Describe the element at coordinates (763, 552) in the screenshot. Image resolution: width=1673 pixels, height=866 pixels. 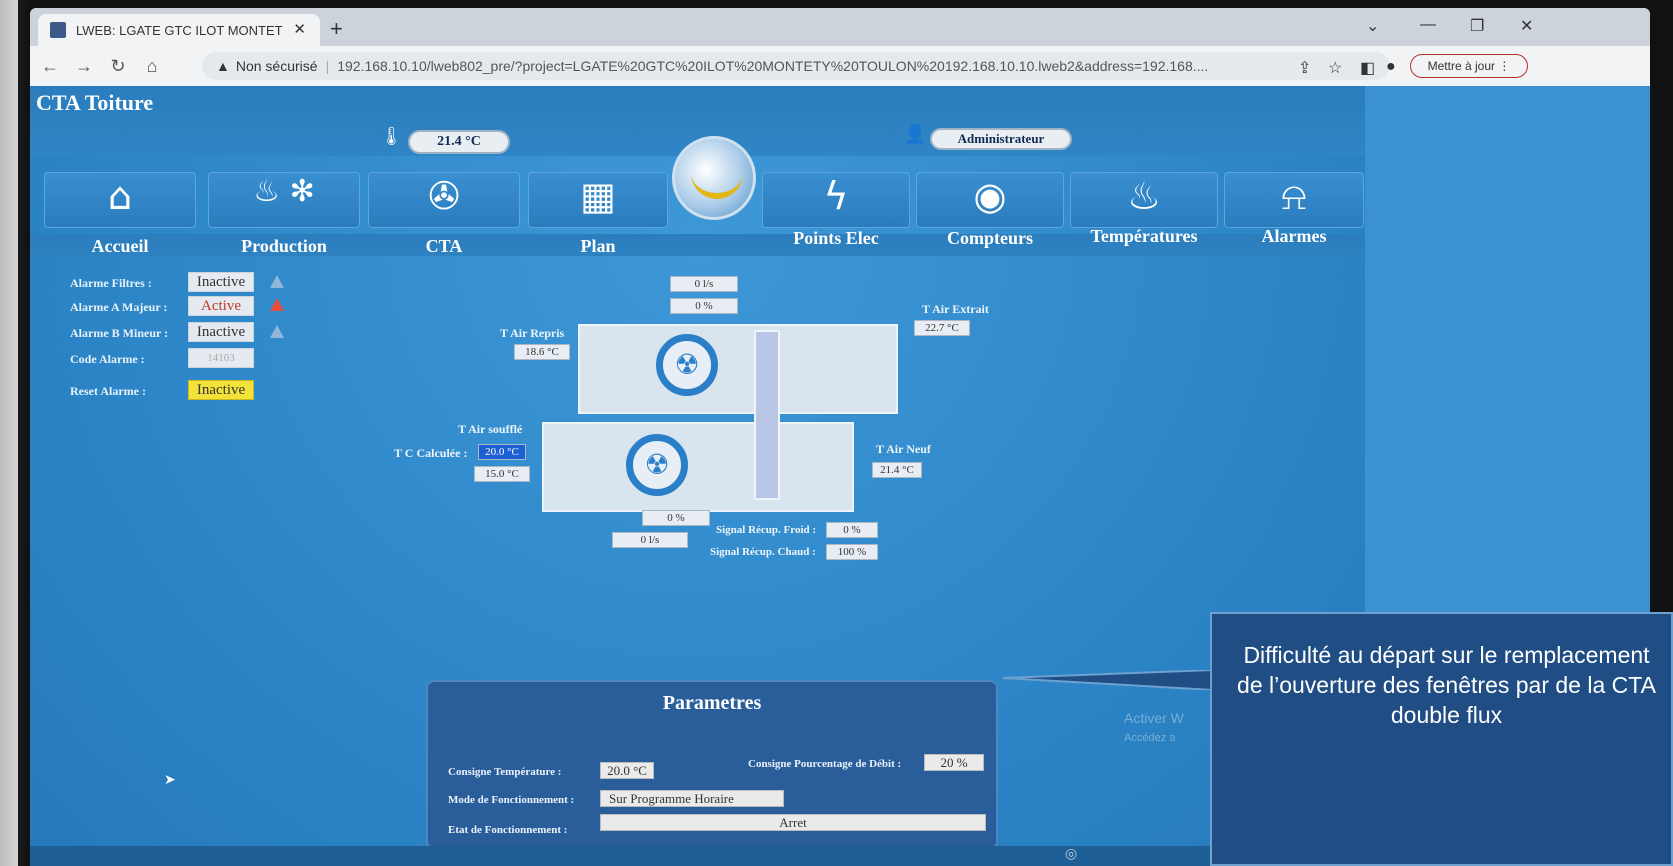
I see `recup-chaud-label: Signal Récup. Chaud :` at that location.